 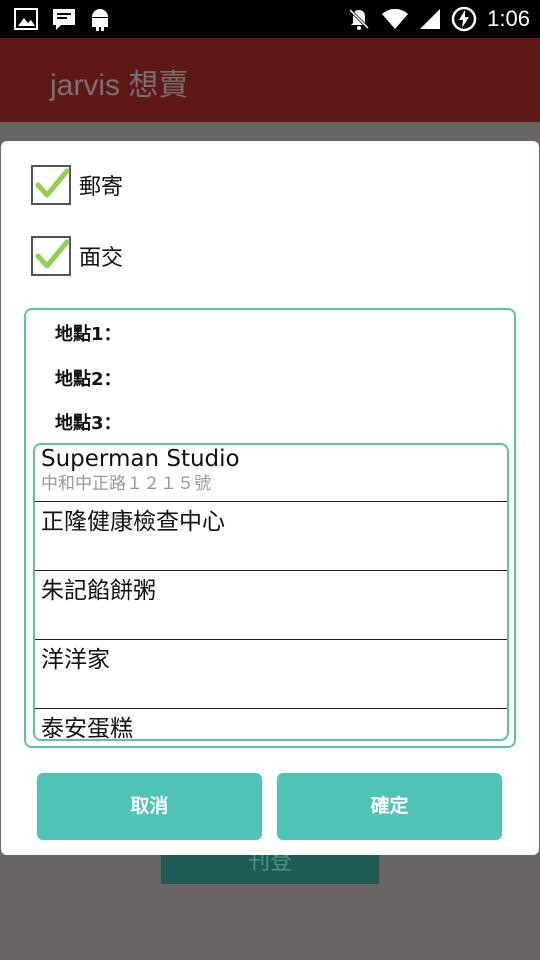 I want to click on message-icon, so click(x=64, y=19).